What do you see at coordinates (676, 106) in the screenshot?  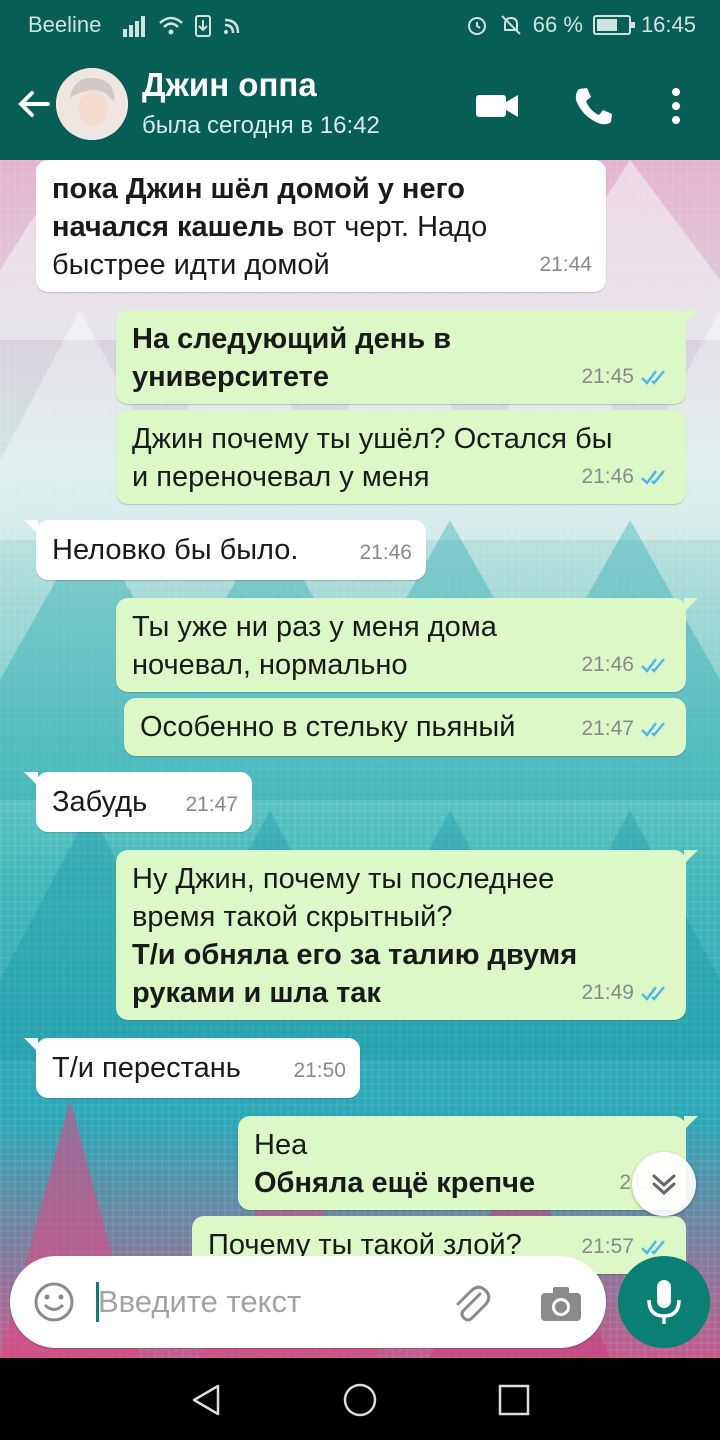 I see `more-vert-icon` at bounding box center [676, 106].